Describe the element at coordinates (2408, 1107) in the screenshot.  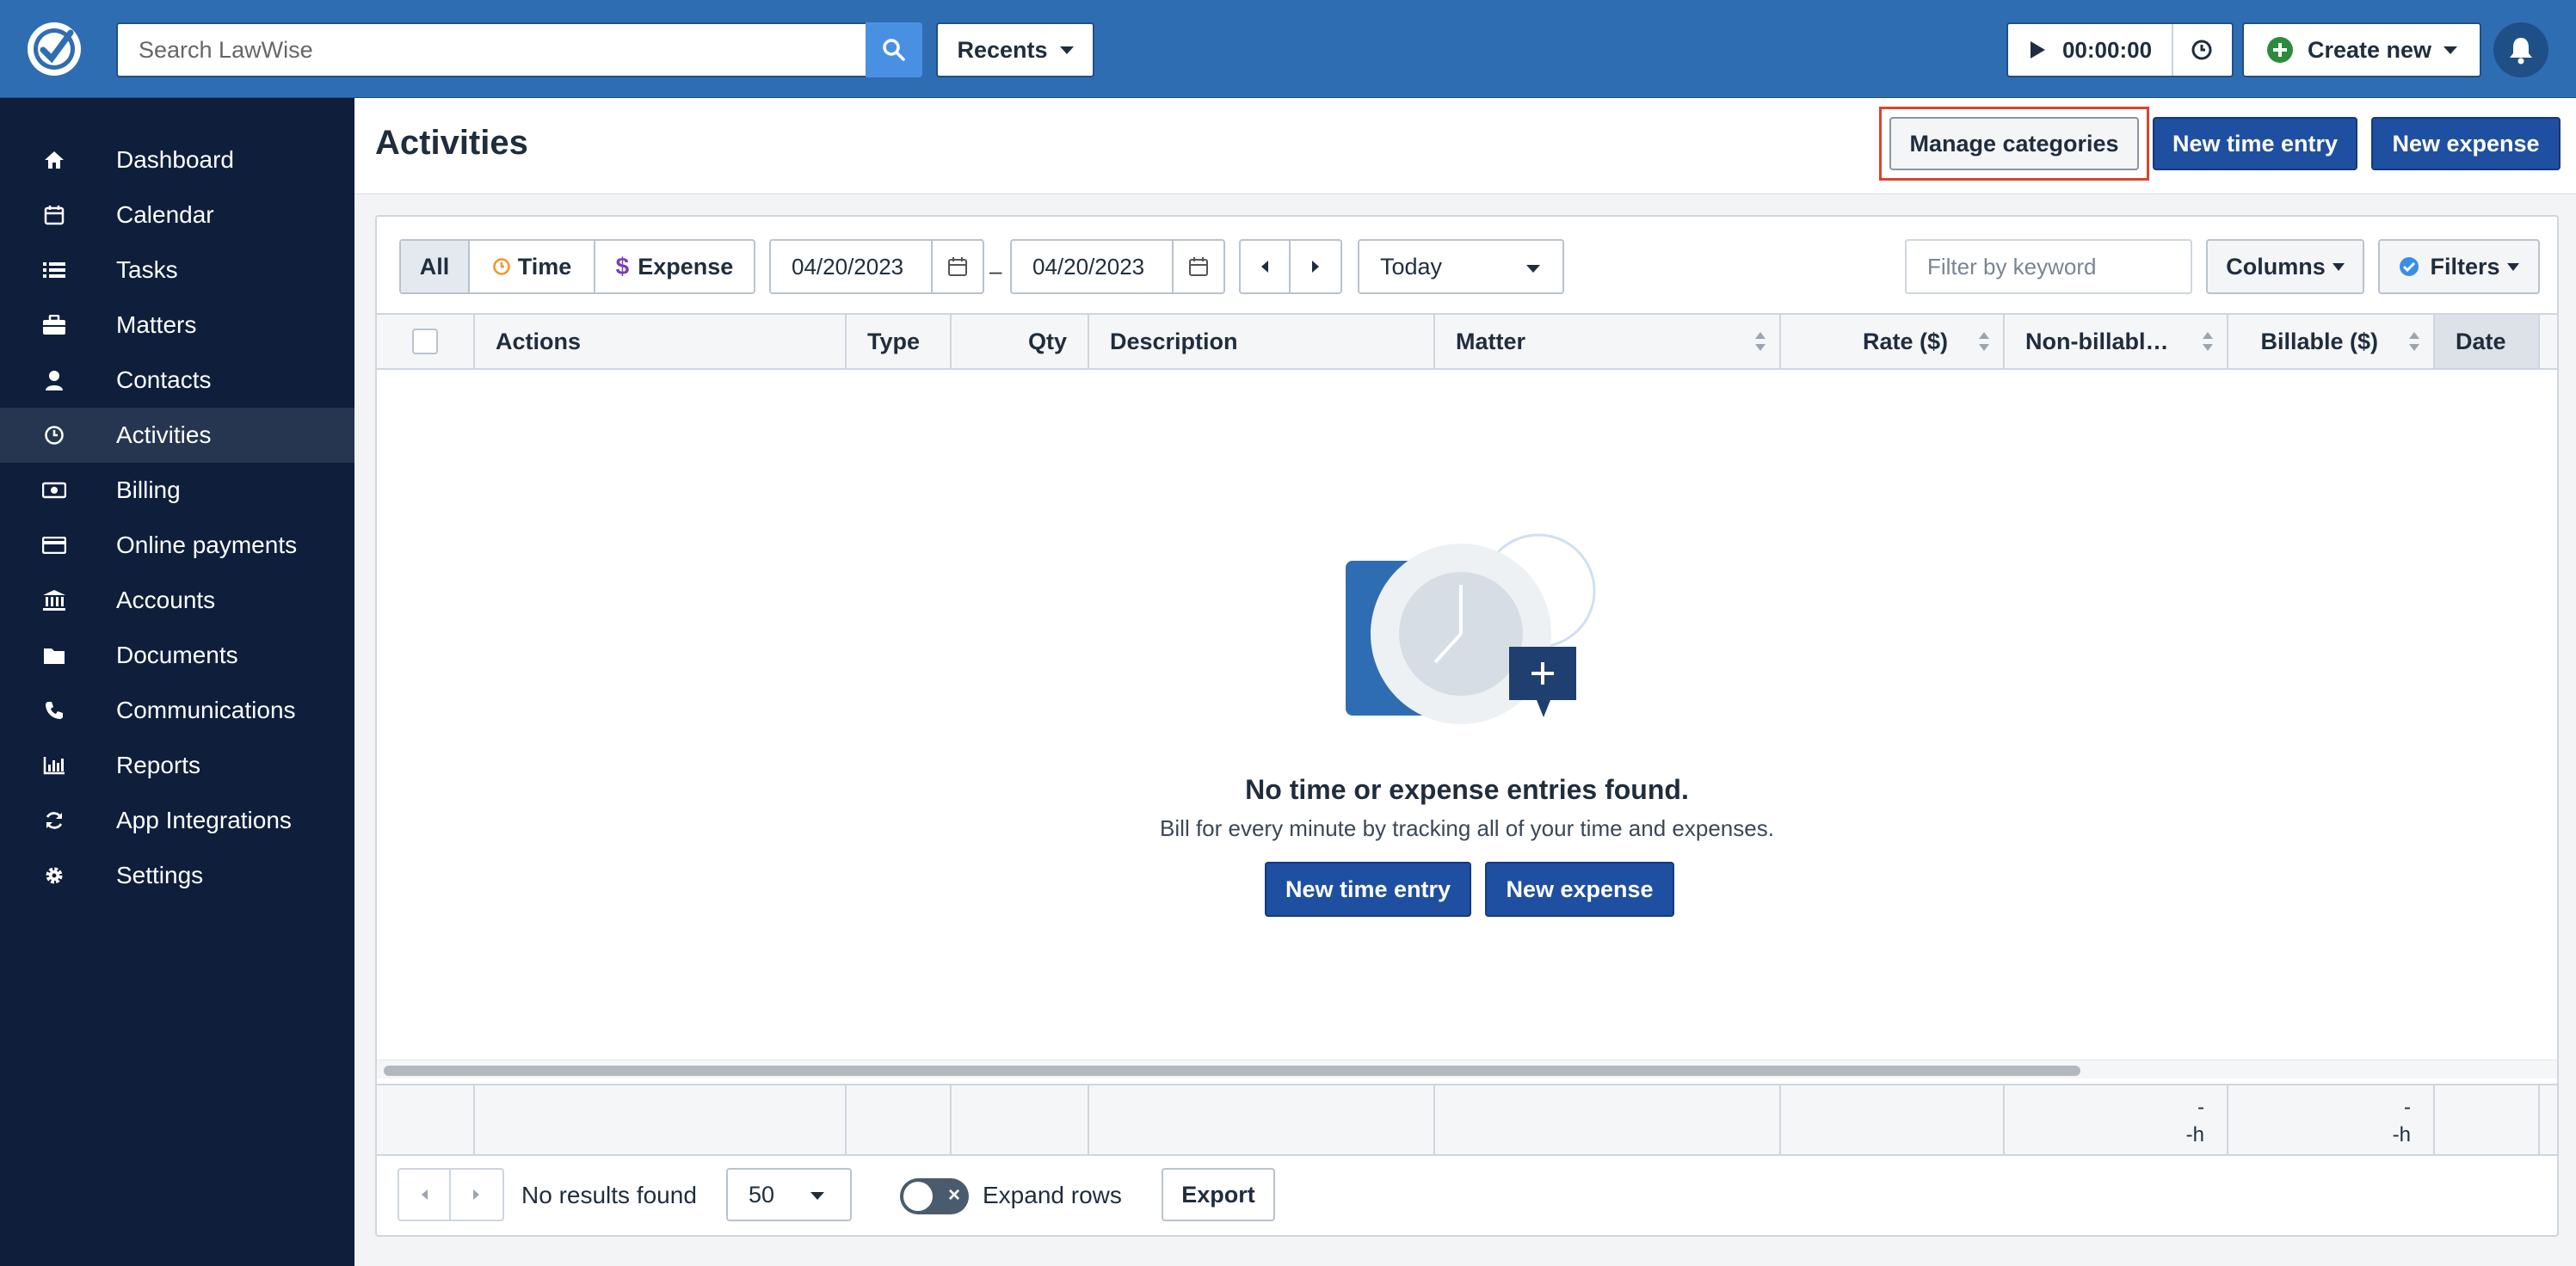
I see `billable-amount: -` at that location.